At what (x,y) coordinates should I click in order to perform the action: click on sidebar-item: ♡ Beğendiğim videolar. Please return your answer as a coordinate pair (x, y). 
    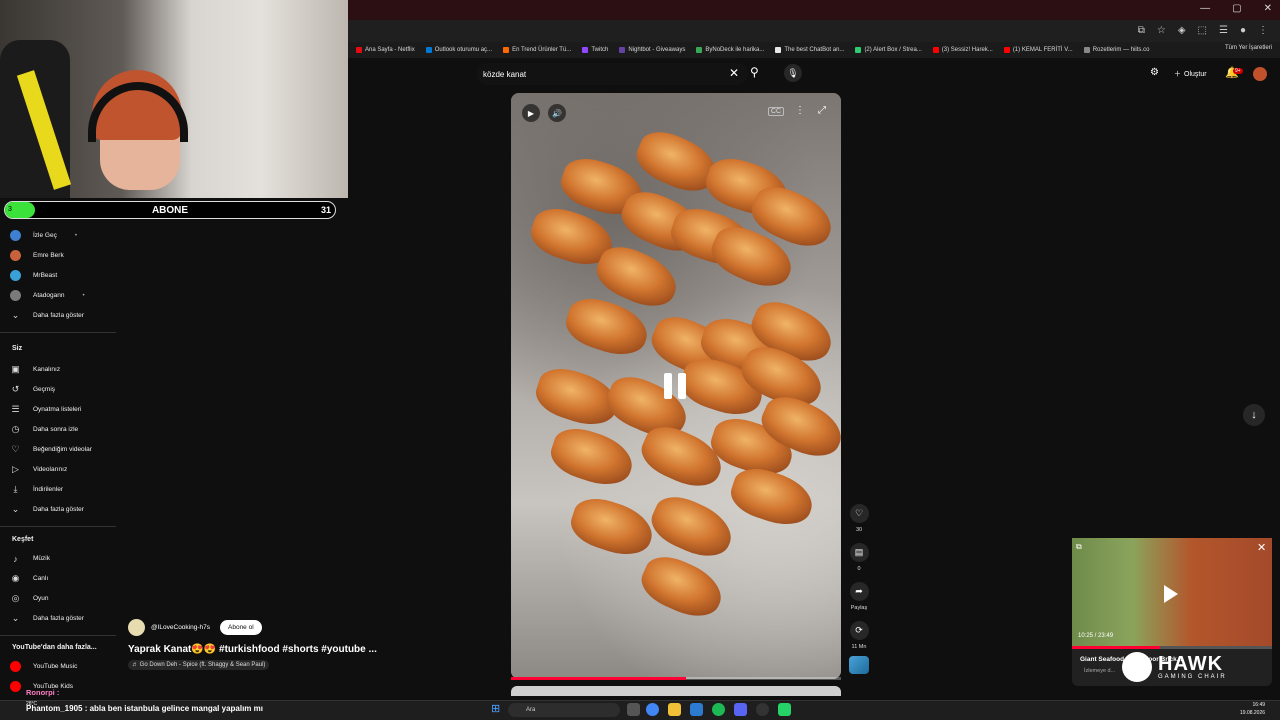
    Looking at the image, I should click on (50, 449).